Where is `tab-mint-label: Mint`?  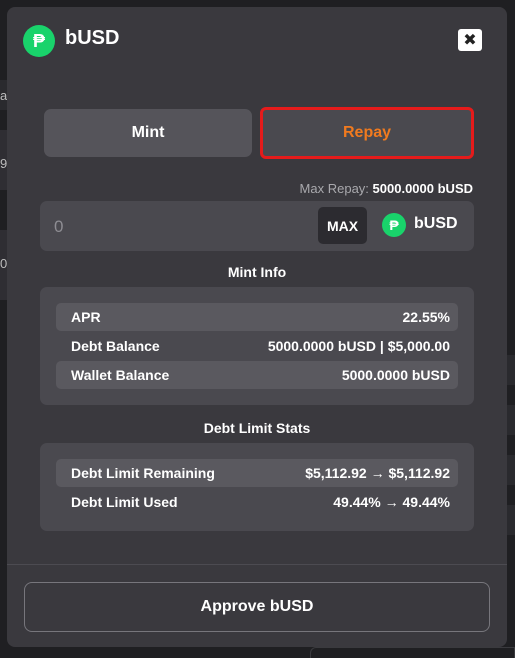 tab-mint-label: Mint is located at coordinates (148, 132).